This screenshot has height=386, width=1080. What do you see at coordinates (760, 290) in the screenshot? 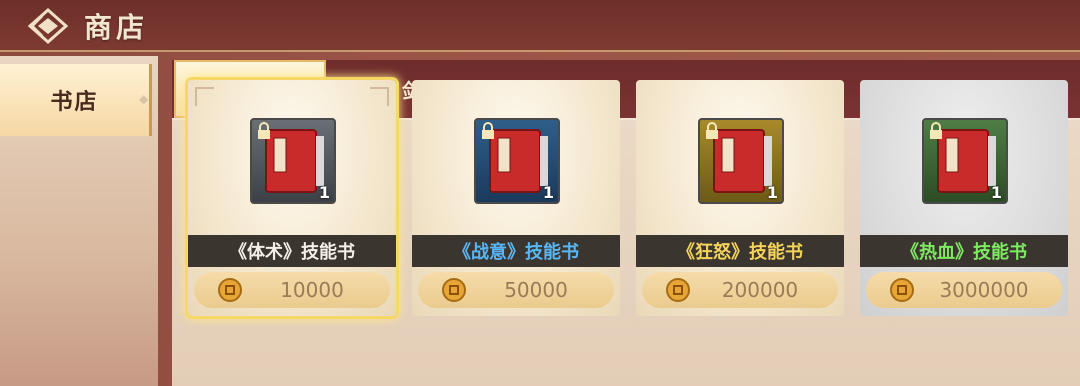
I see `item-price: 200000` at bounding box center [760, 290].